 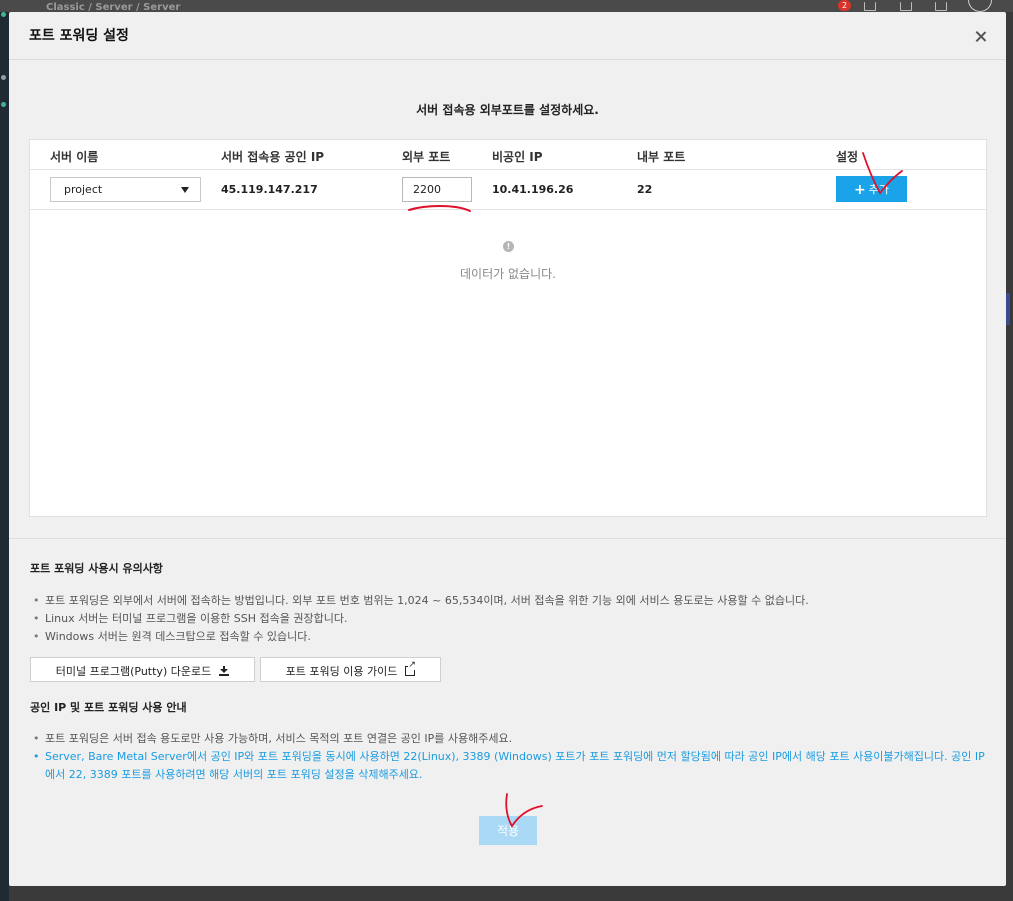 What do you see at coordinates (185, 190) in the screenshot?
I see `chevron-down-icon` at bounding box center [185, 190].